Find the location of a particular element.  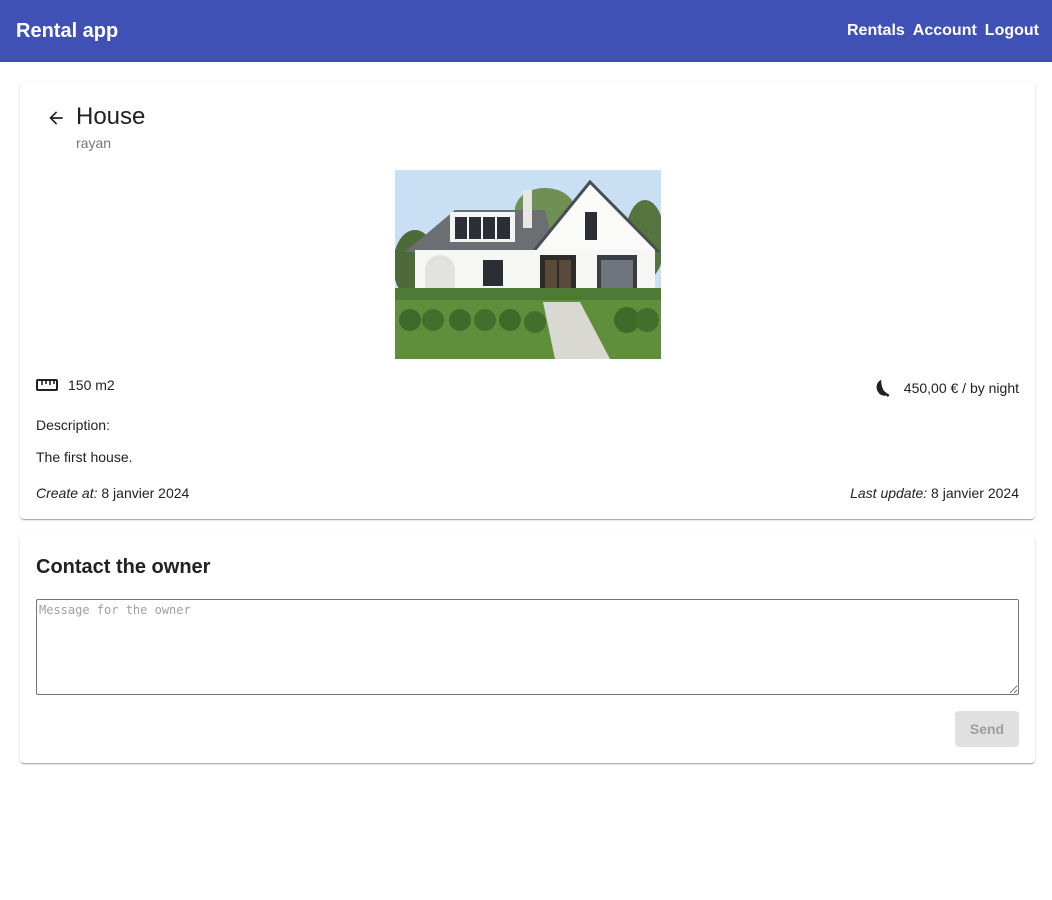

message-input is located at coordinates (527, 647).